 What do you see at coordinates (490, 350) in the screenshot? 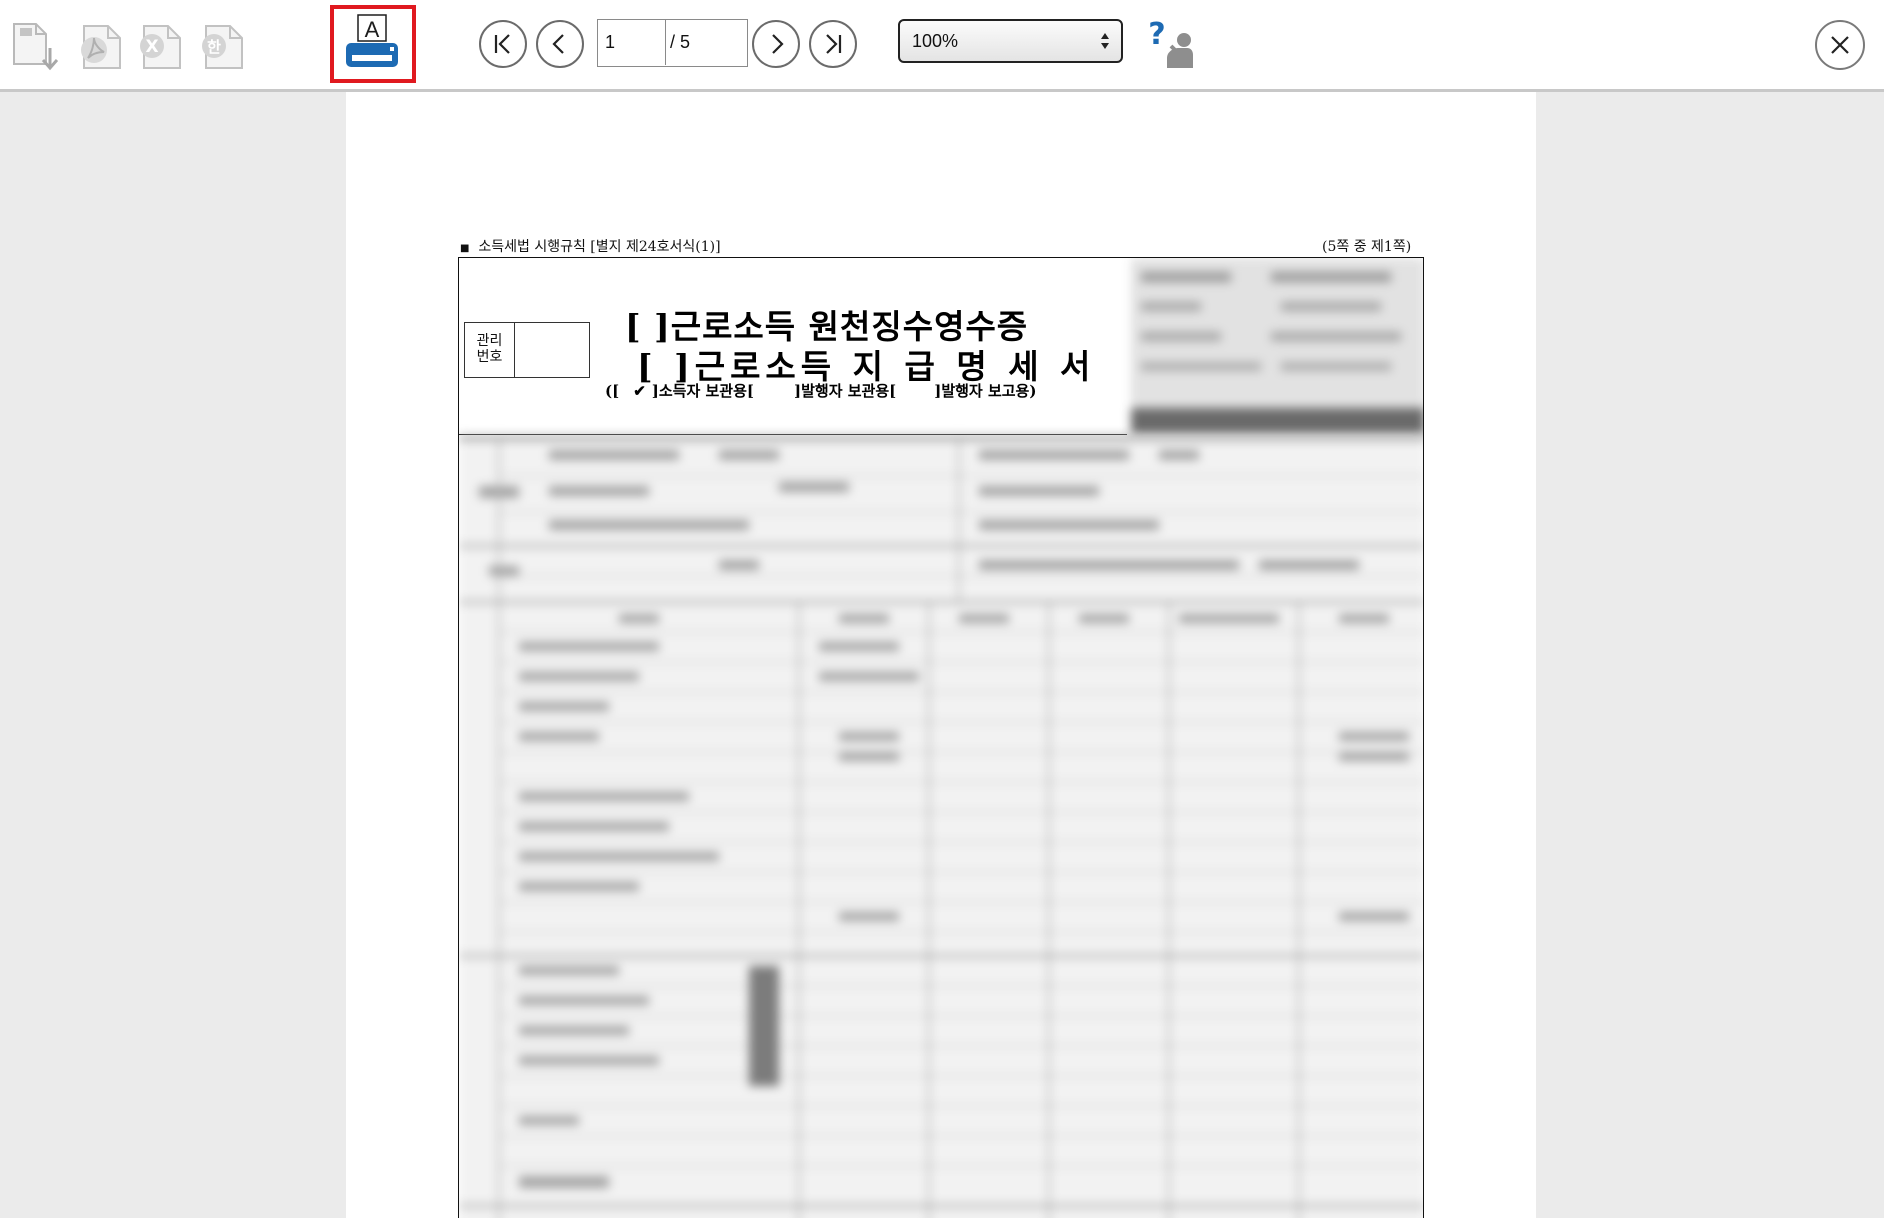
I see `management-number-label: 관리 번호` at bounding box center [490, 350].